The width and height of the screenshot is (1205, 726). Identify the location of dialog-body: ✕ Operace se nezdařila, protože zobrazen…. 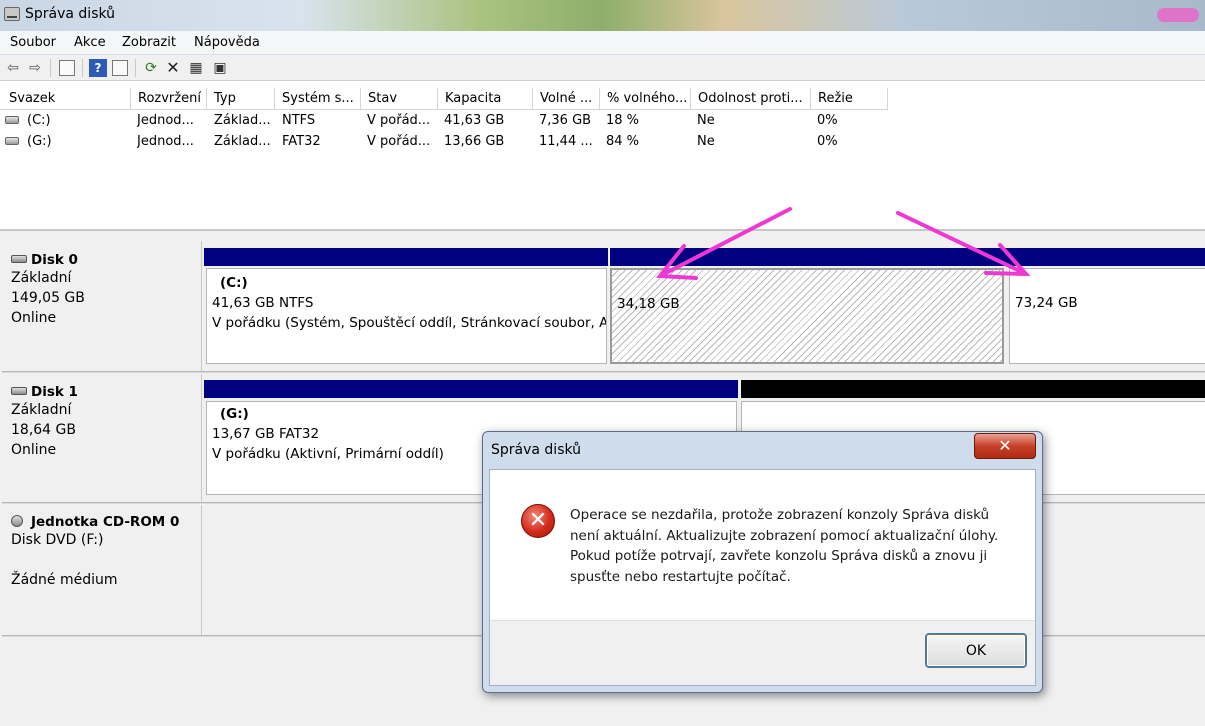
(762, 577).